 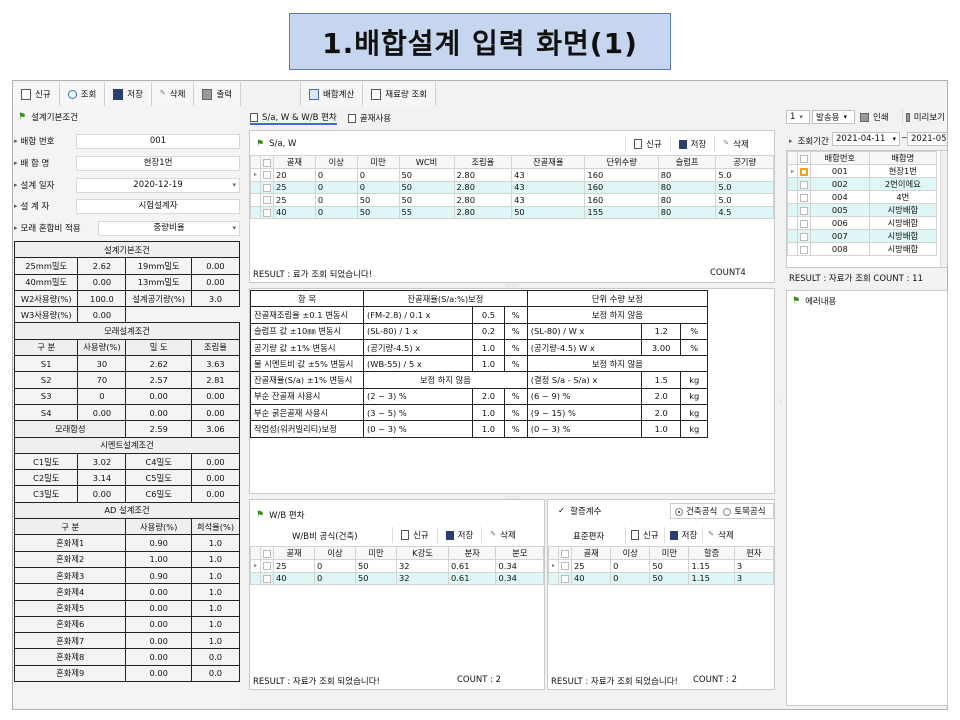 What do you see at coordinates (862, 210) in the screenshot?
I see `table-row: 005 시방배합` at bounding box center [862, 210].